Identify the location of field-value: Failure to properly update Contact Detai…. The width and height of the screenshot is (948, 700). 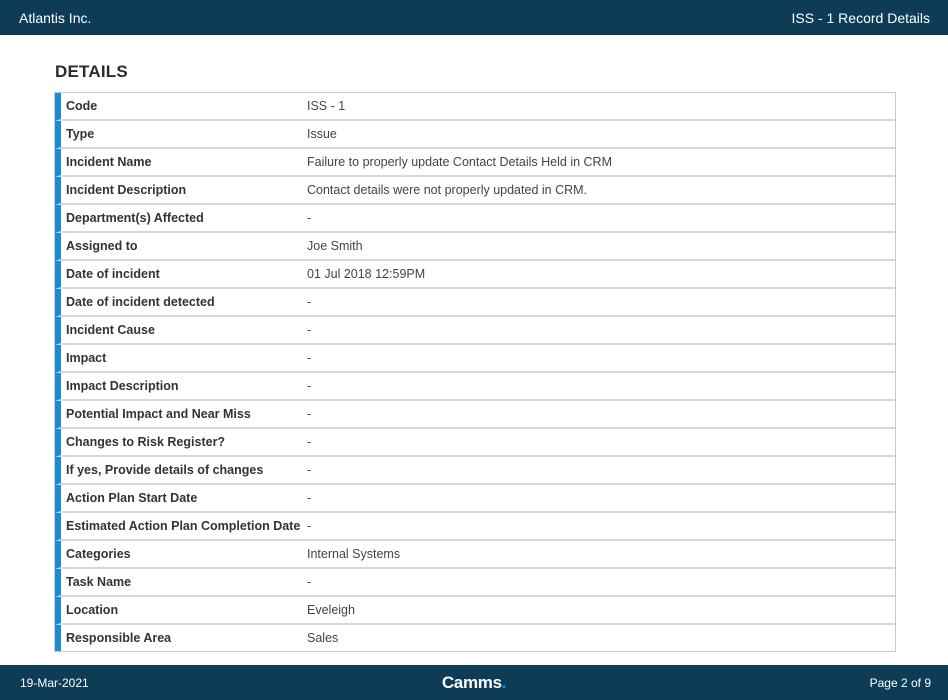
(600, 163).